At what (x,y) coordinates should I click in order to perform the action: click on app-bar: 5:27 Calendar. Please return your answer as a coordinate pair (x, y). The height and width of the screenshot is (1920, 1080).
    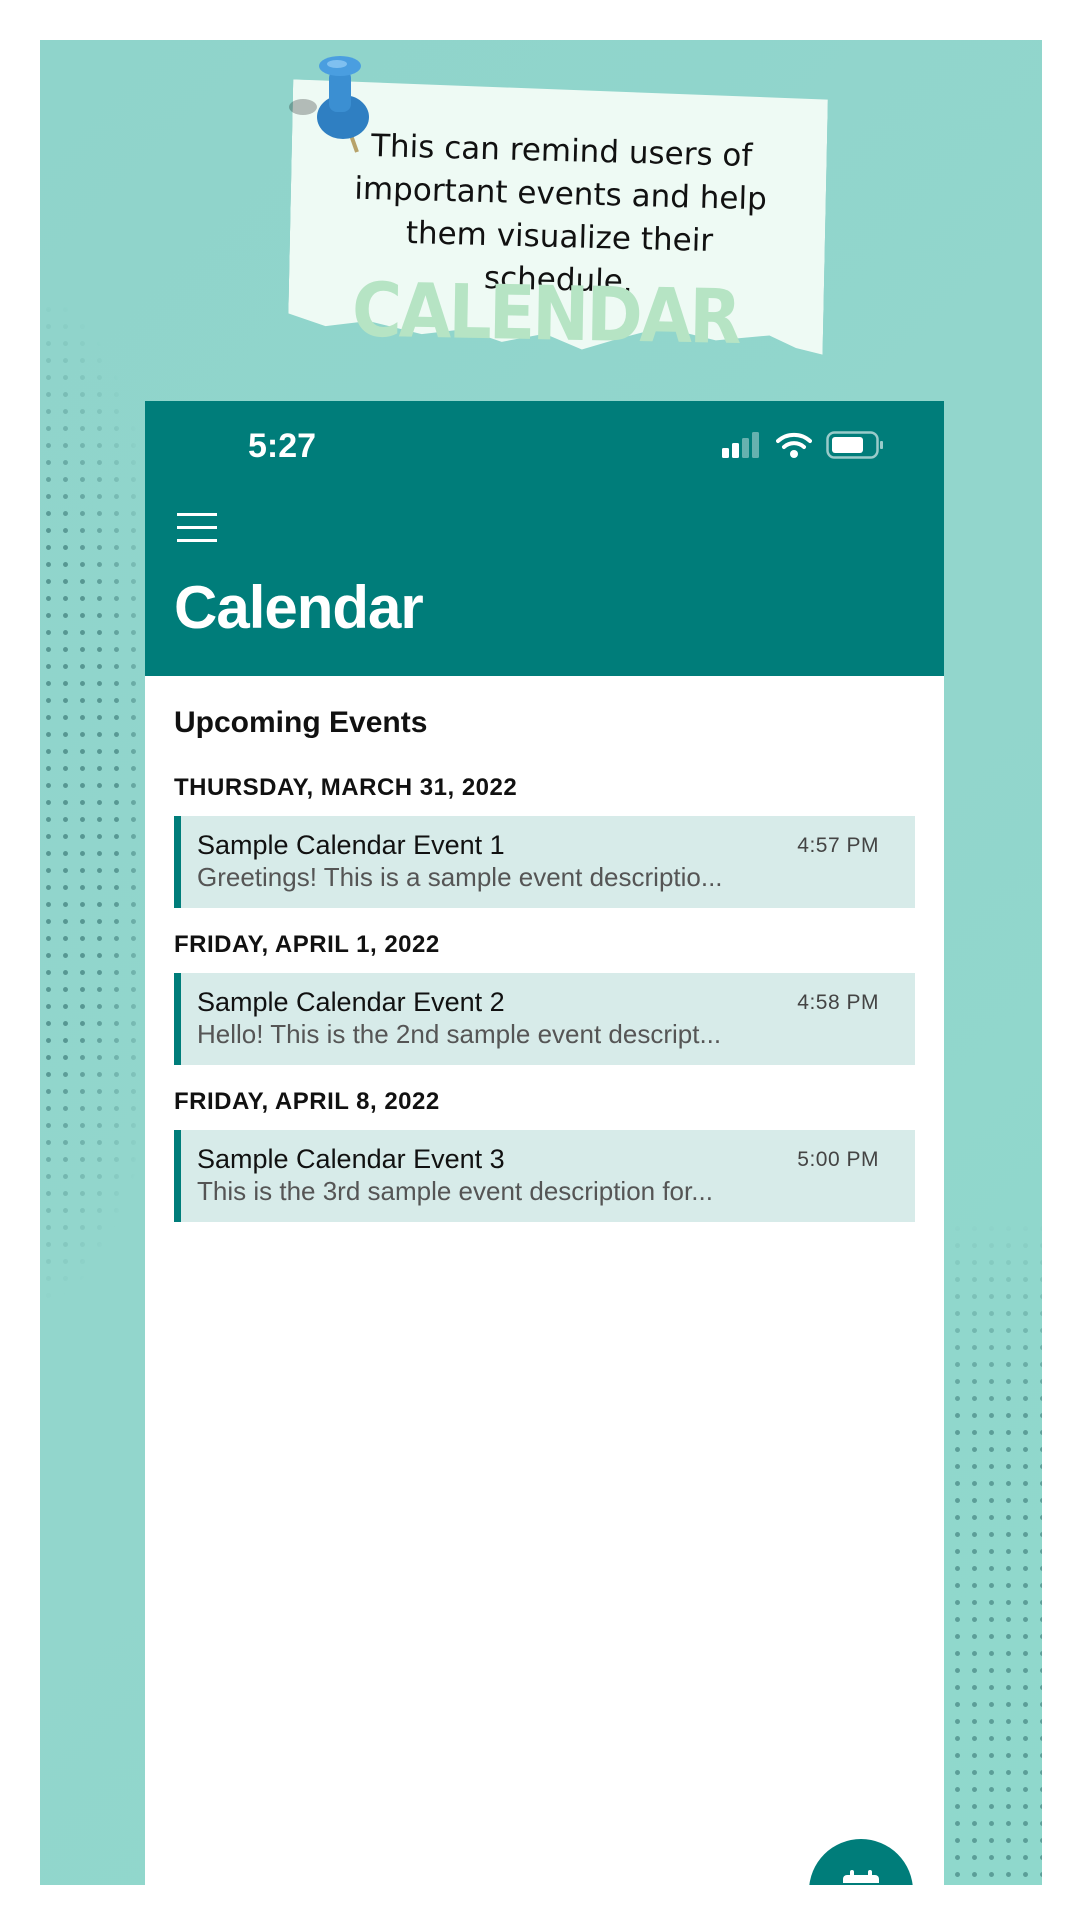
    Looking at the image, I should click on (544, 538).